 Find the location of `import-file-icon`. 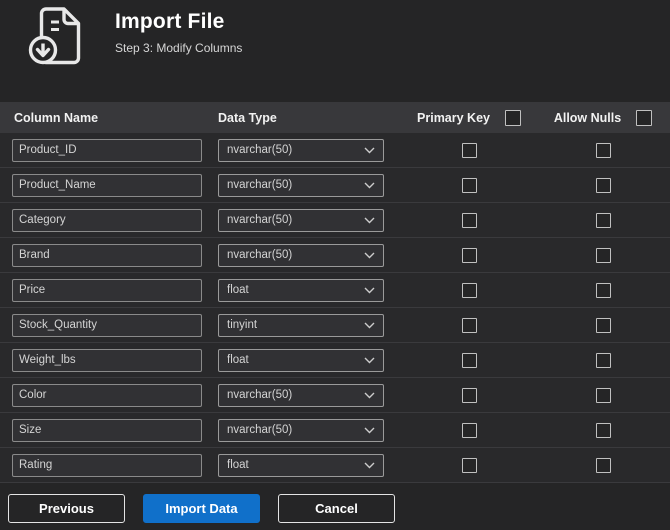

import-file-icon is located at coordinates (58, 36).